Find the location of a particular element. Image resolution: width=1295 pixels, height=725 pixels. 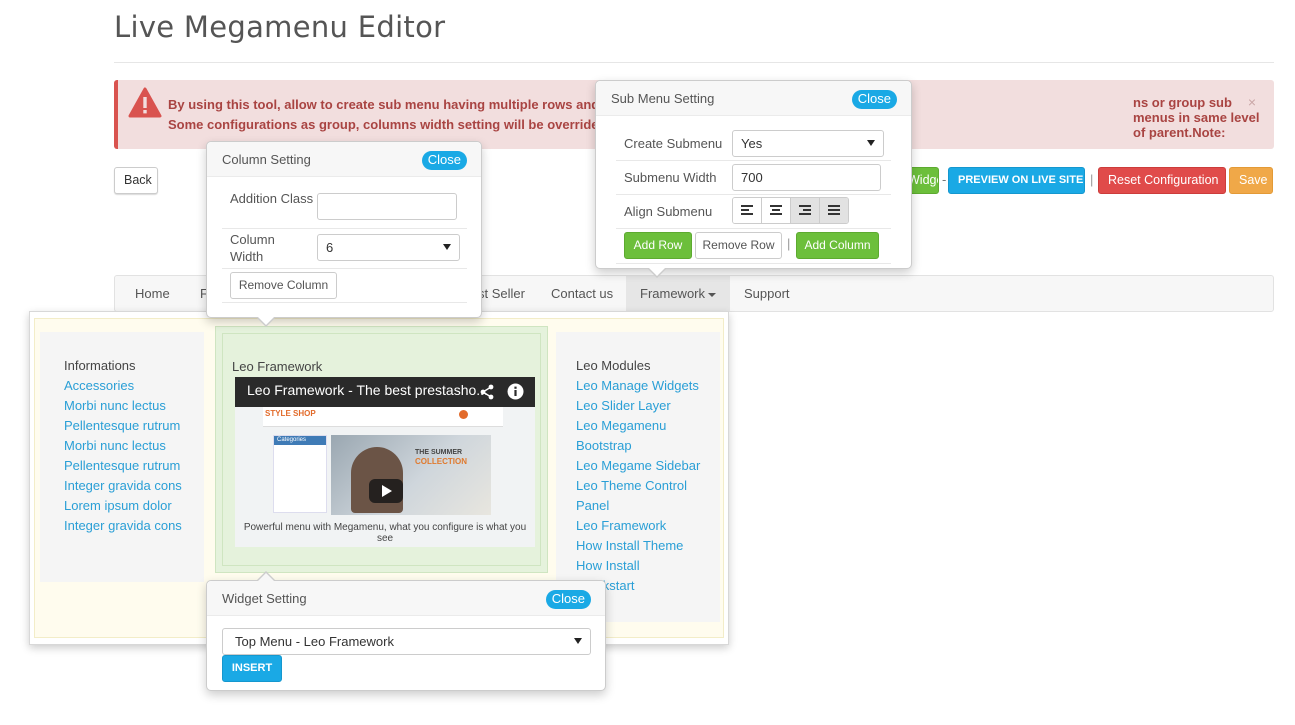

menu-link: Panel is located at coordinates (592, 505).